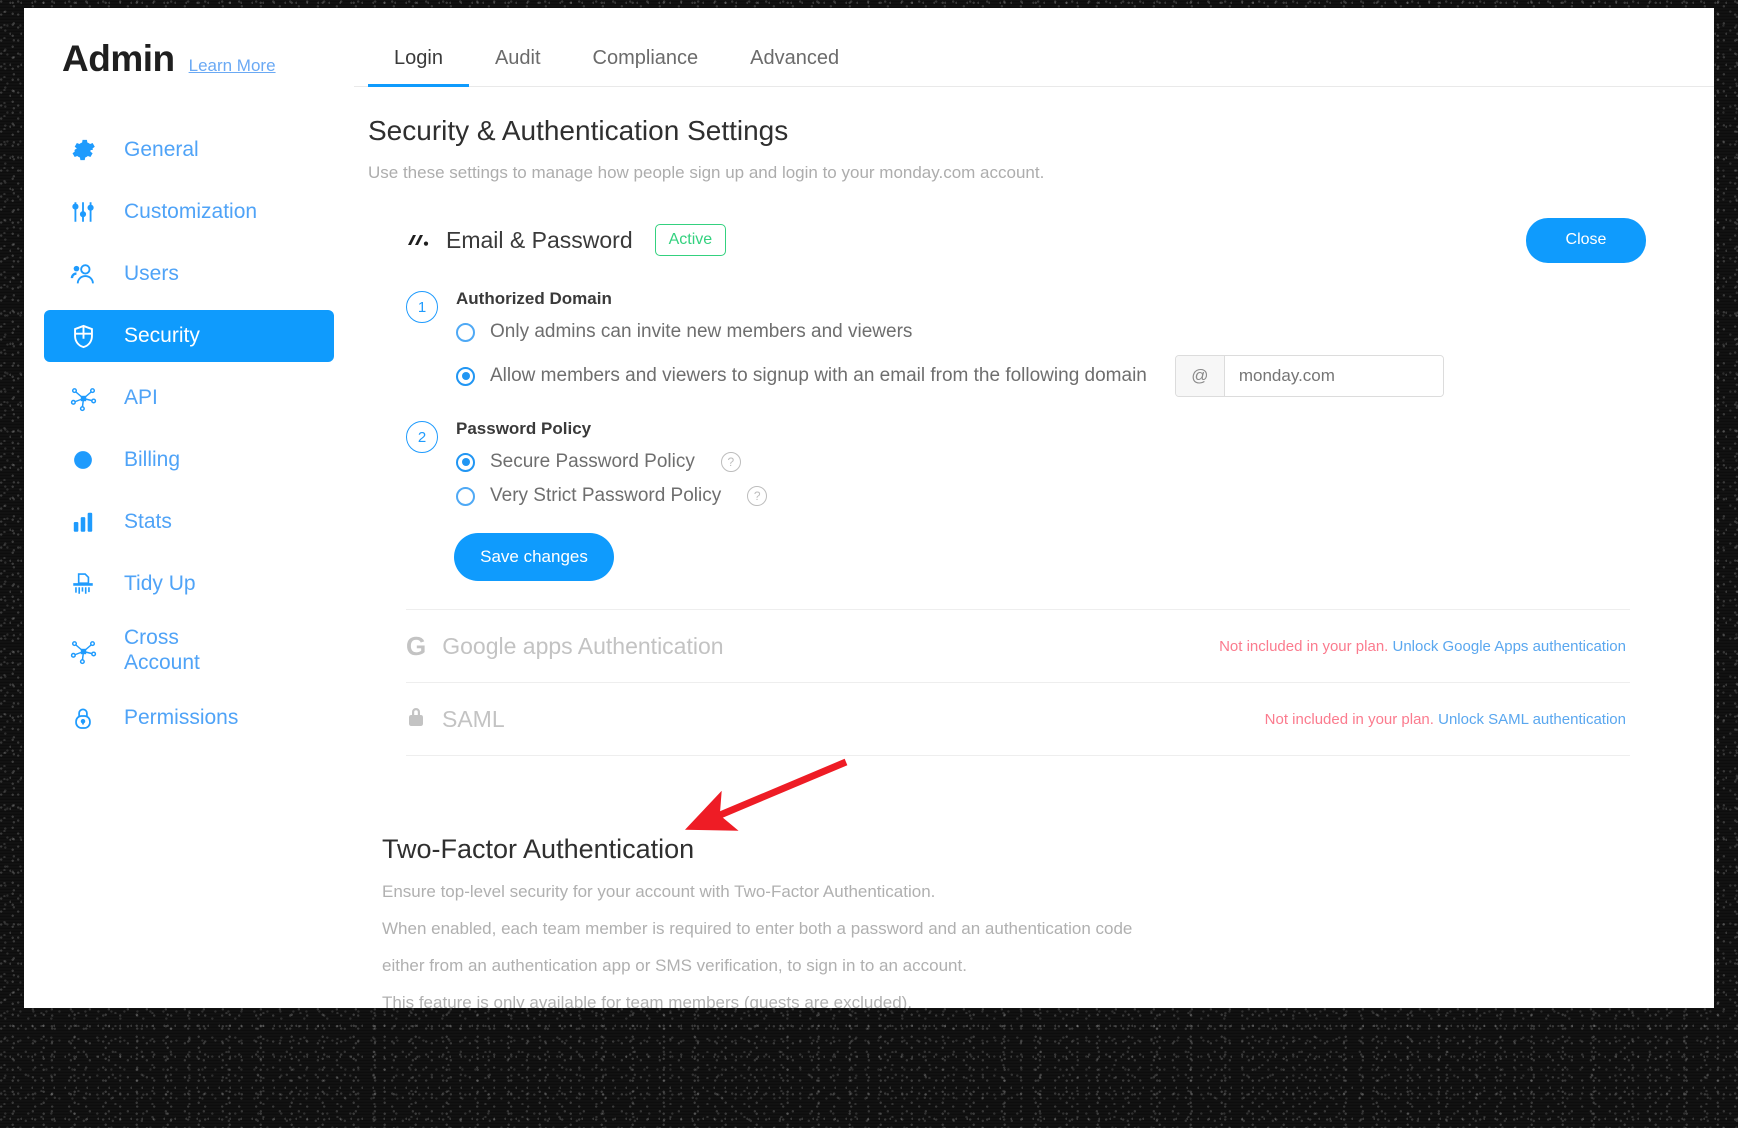  I want to click on radio-very-strict-policy, so click(465, 496).